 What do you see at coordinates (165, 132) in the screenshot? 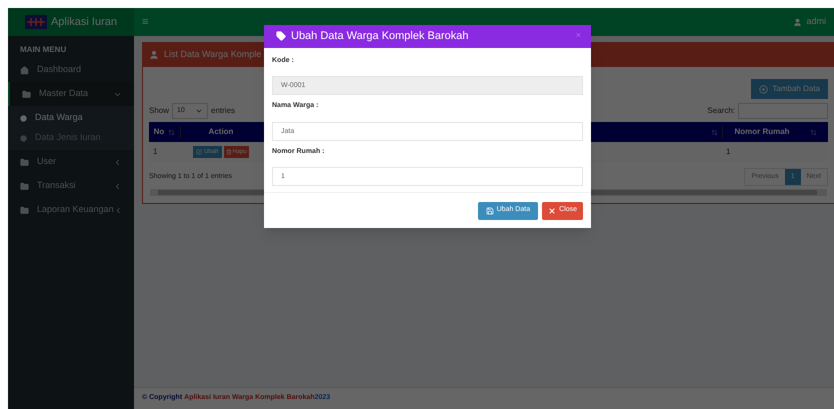
I see `column-header: No` at bounding box center [165, 132].